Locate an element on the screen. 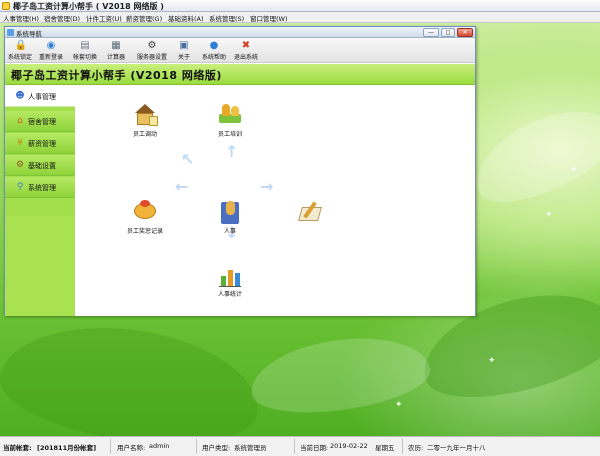  toolbar-label: 关于 is located at coordinates (183, 57).